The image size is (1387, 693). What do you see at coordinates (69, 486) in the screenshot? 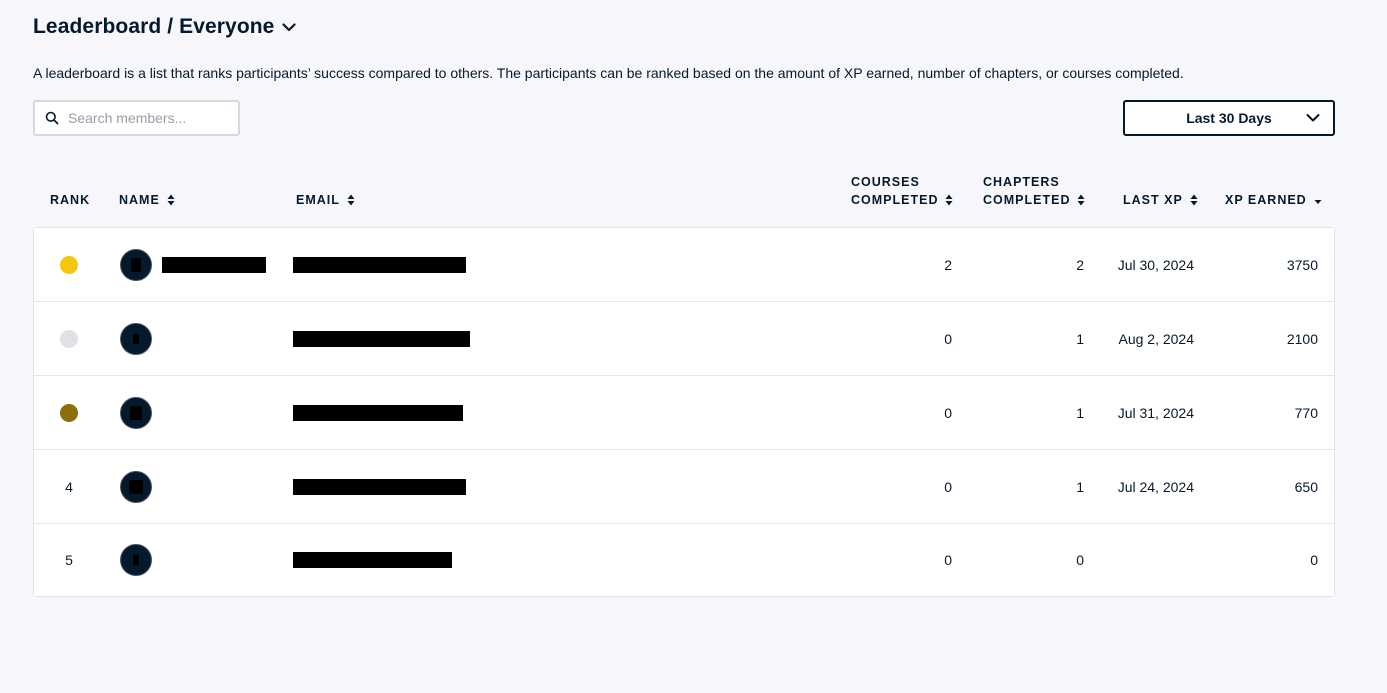
I see `rank-cell: 4` at bounding box center [69, 486].